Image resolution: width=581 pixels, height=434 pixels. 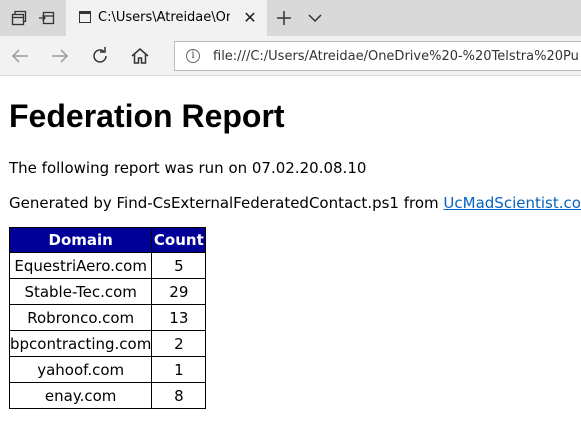 I want to click on forward-arrow-icon, so click(x=60, y=56).